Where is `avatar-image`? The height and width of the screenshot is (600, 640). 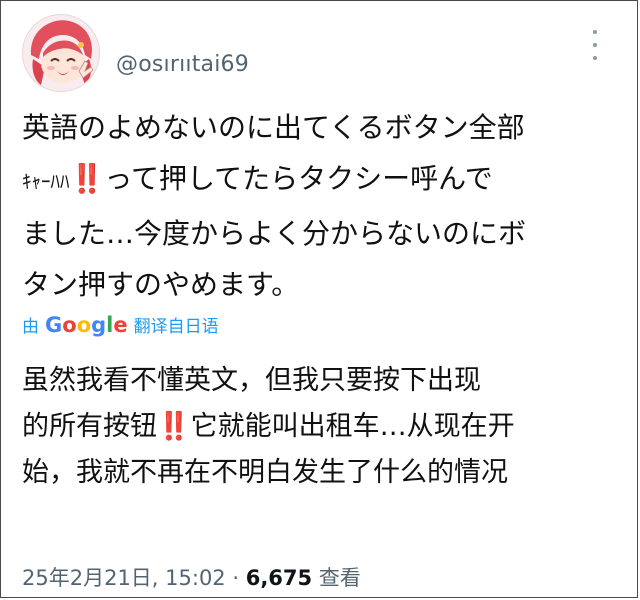
avatar-image is located at coordinates (61, 53).